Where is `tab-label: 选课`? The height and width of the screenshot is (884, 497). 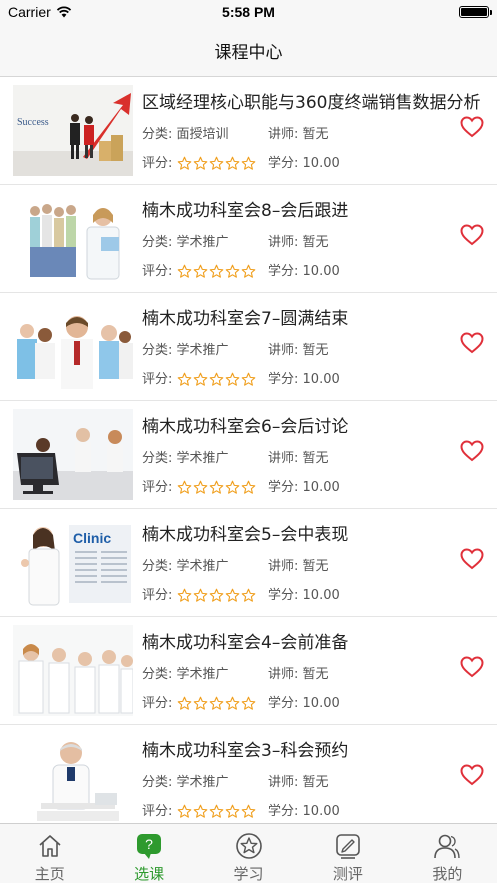 tab-label: 选课 is located at coordinates (149, 874).